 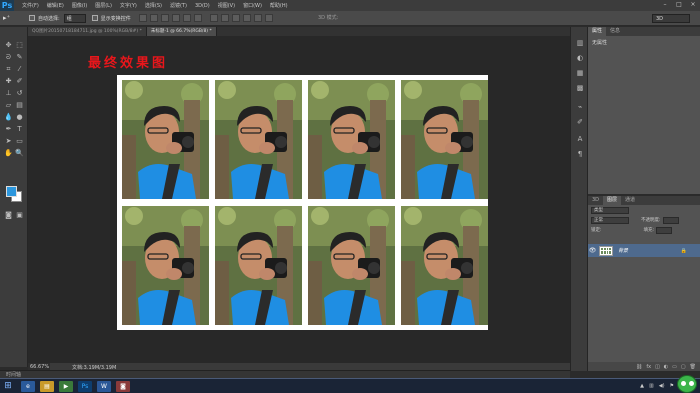 I want to click on distribute-bottom-icon, so click(x=235, y=18).